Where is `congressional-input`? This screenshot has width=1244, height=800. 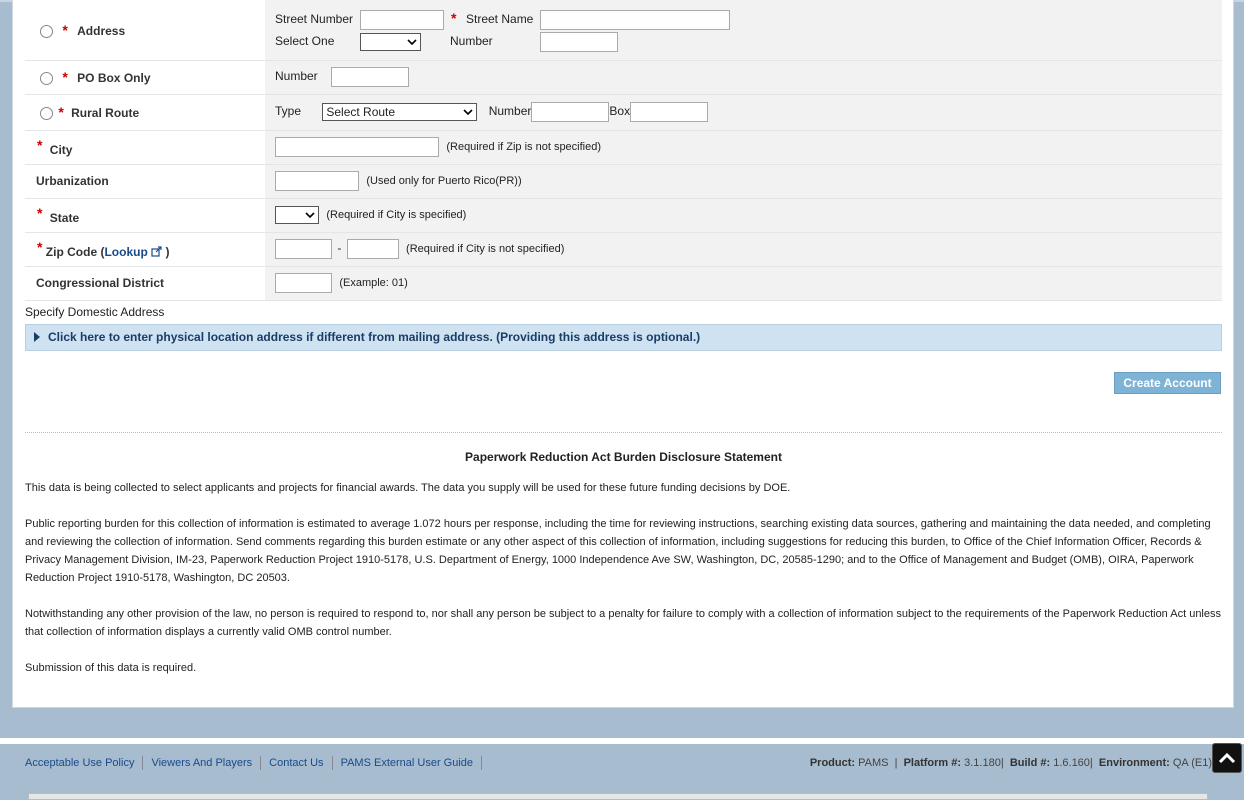 congressional-input is located at coordinates (303, 283).